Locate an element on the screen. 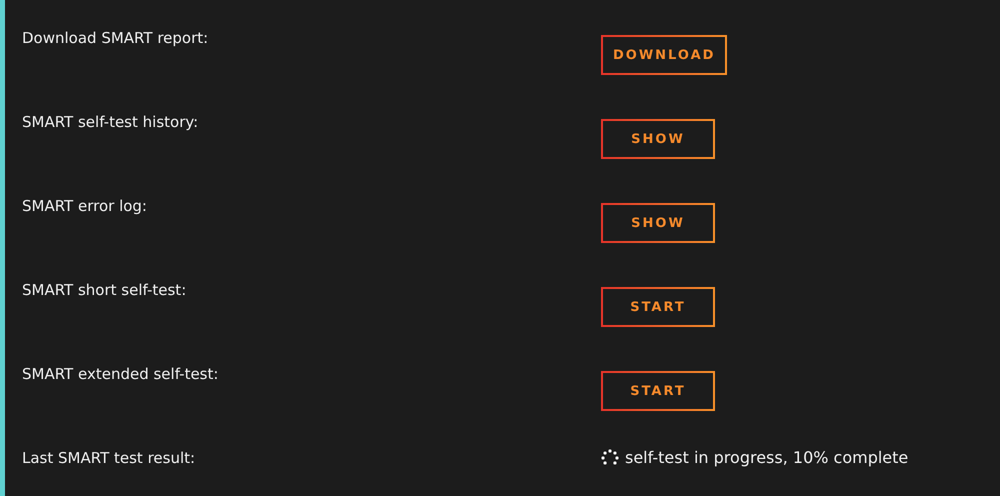  row-label: SMART short self-test: is located at coordinates (104, 290).